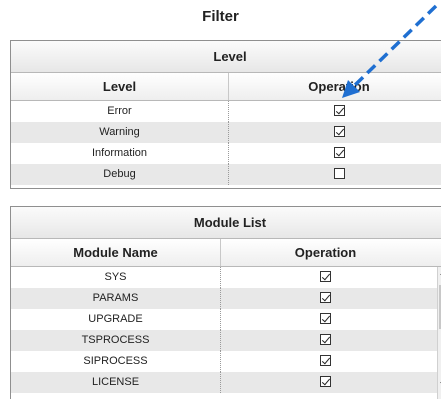 The width and height of the screenshot is (441, 399). What do you see at coordinates (120, 86) in the screenshot?
I see `level-column-header: Level` at bounding box center [120, 86].